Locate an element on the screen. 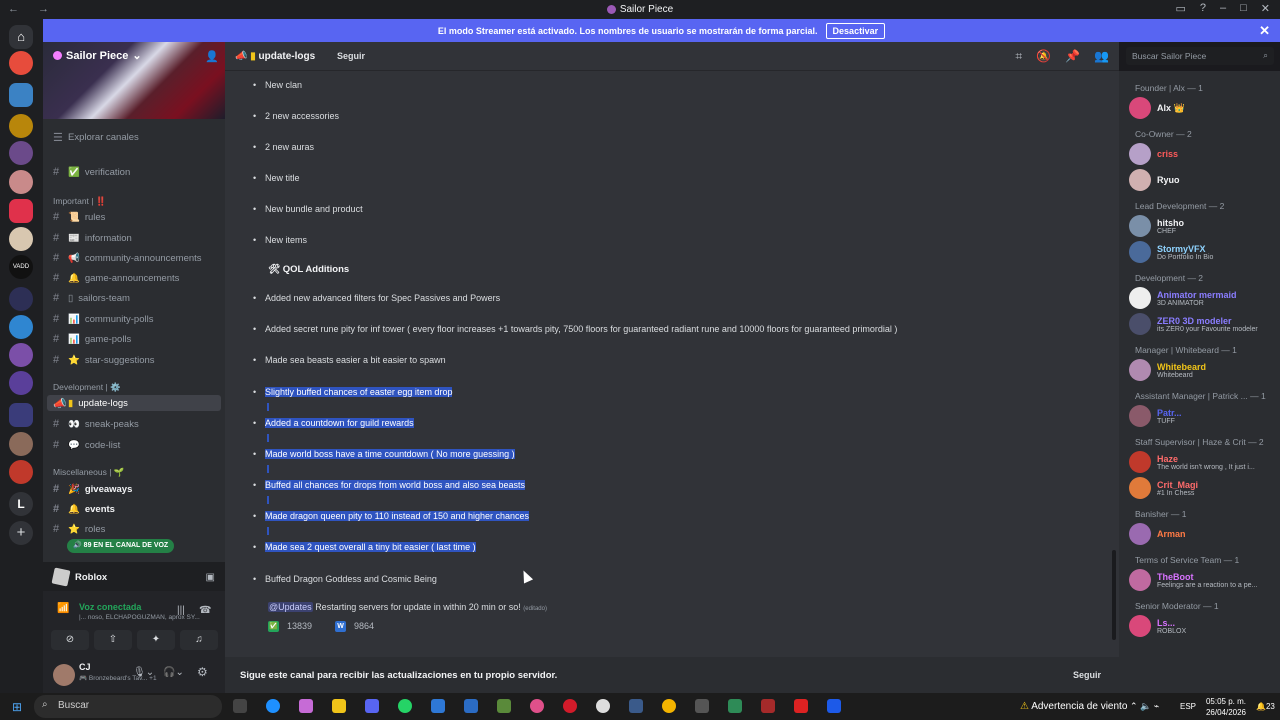 This screenshot has width=1280, height=720. channel-giveaways: # 🎉 giveaways is located at coordinates (92, 489).